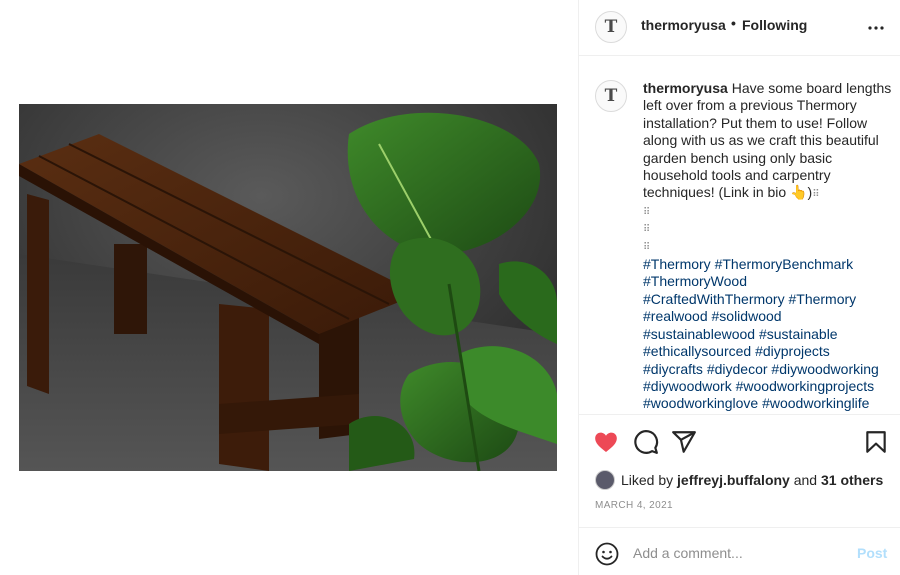 This screenshot has width=900, height=575. I want to click on comment-input, so click(733, 553).